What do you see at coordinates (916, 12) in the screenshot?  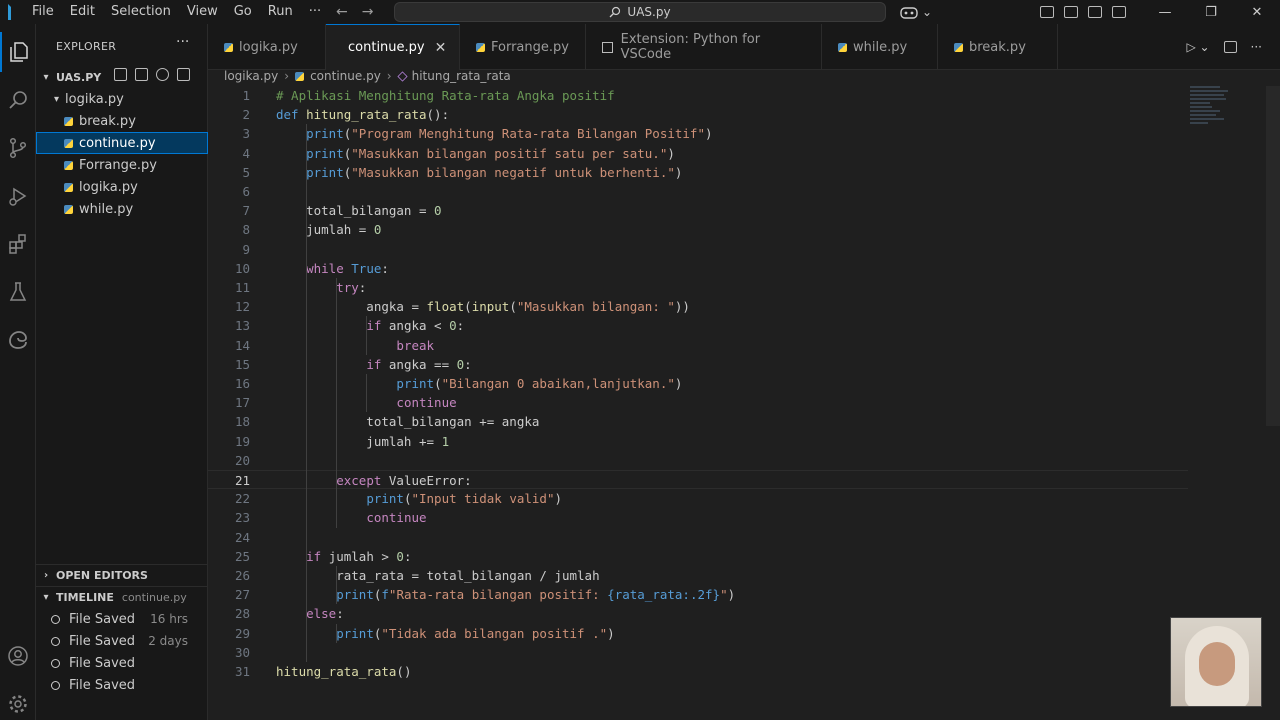 I see `copilot-button: ⌄` at bounding box center [916, 12].